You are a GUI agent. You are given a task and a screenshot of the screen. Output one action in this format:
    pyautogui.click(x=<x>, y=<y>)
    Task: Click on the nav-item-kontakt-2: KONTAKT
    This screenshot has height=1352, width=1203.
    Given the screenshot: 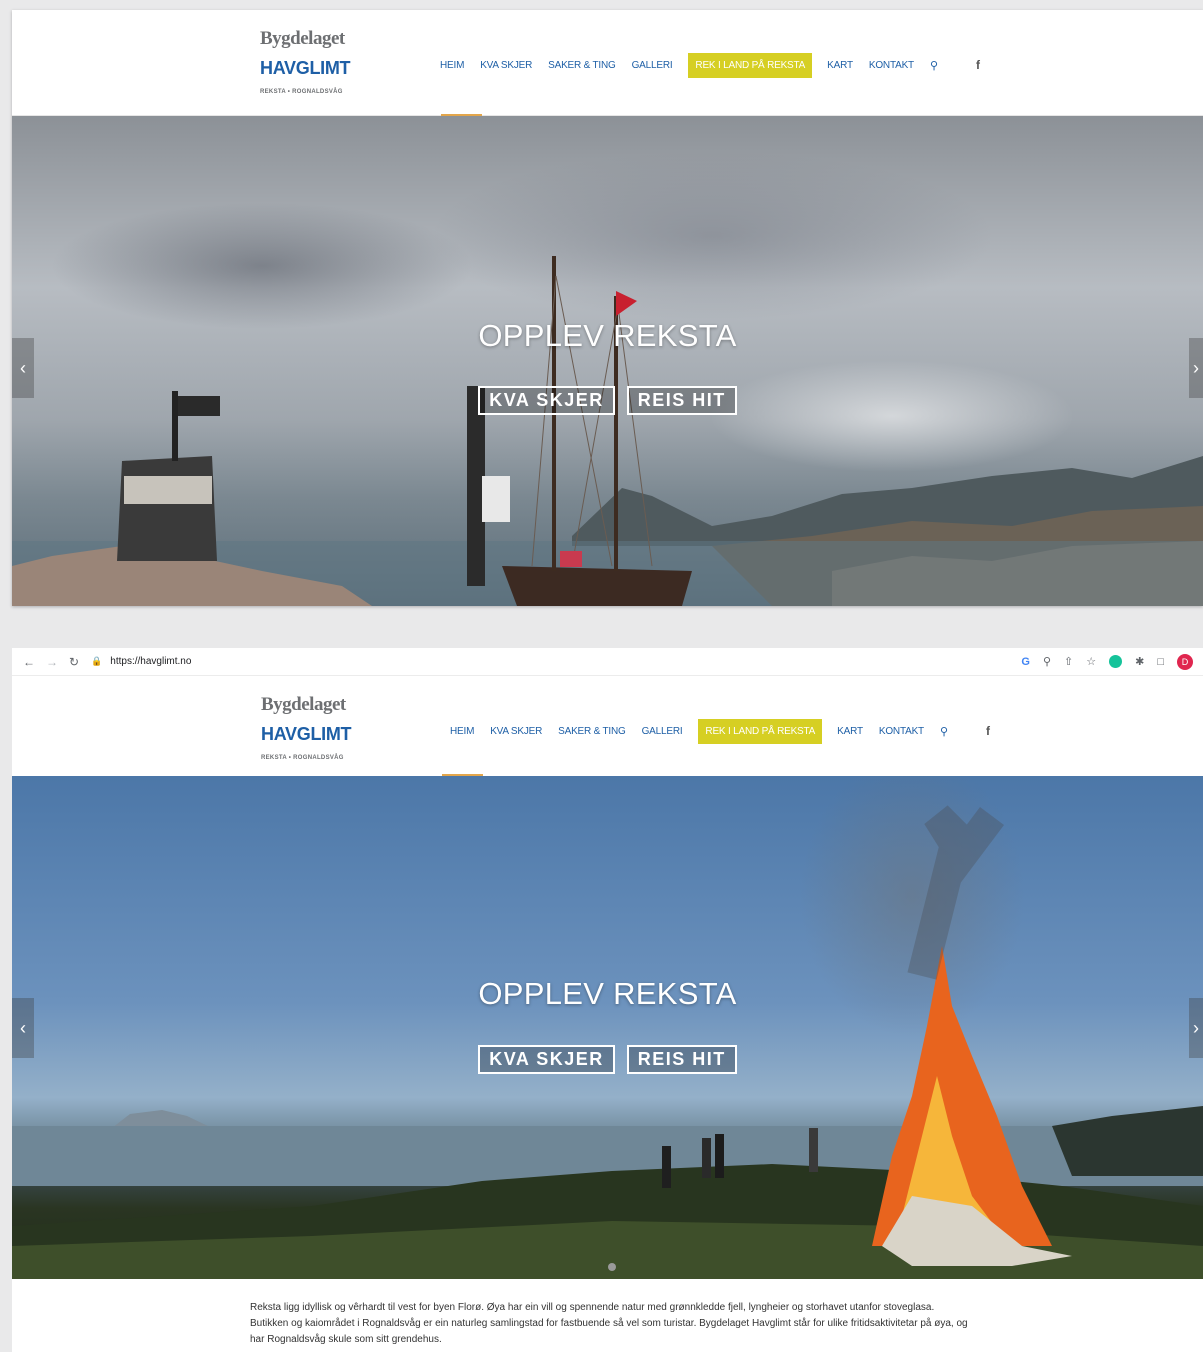 What is the action you would take?
    pyautogui.click(x=901, y=731)
    